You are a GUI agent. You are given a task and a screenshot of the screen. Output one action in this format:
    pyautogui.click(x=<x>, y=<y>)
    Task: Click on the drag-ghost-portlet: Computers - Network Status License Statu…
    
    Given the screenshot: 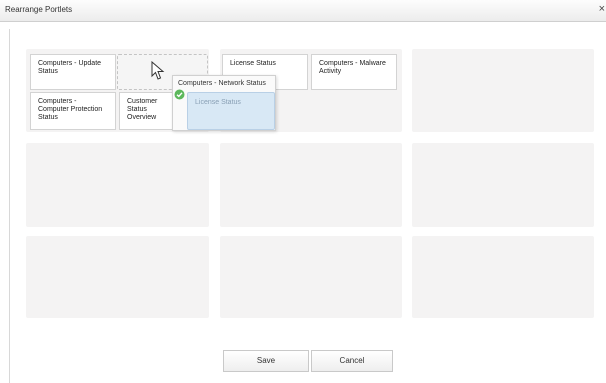 What is the action you would take?
    pyautogui.click(x=224, y=103)
    